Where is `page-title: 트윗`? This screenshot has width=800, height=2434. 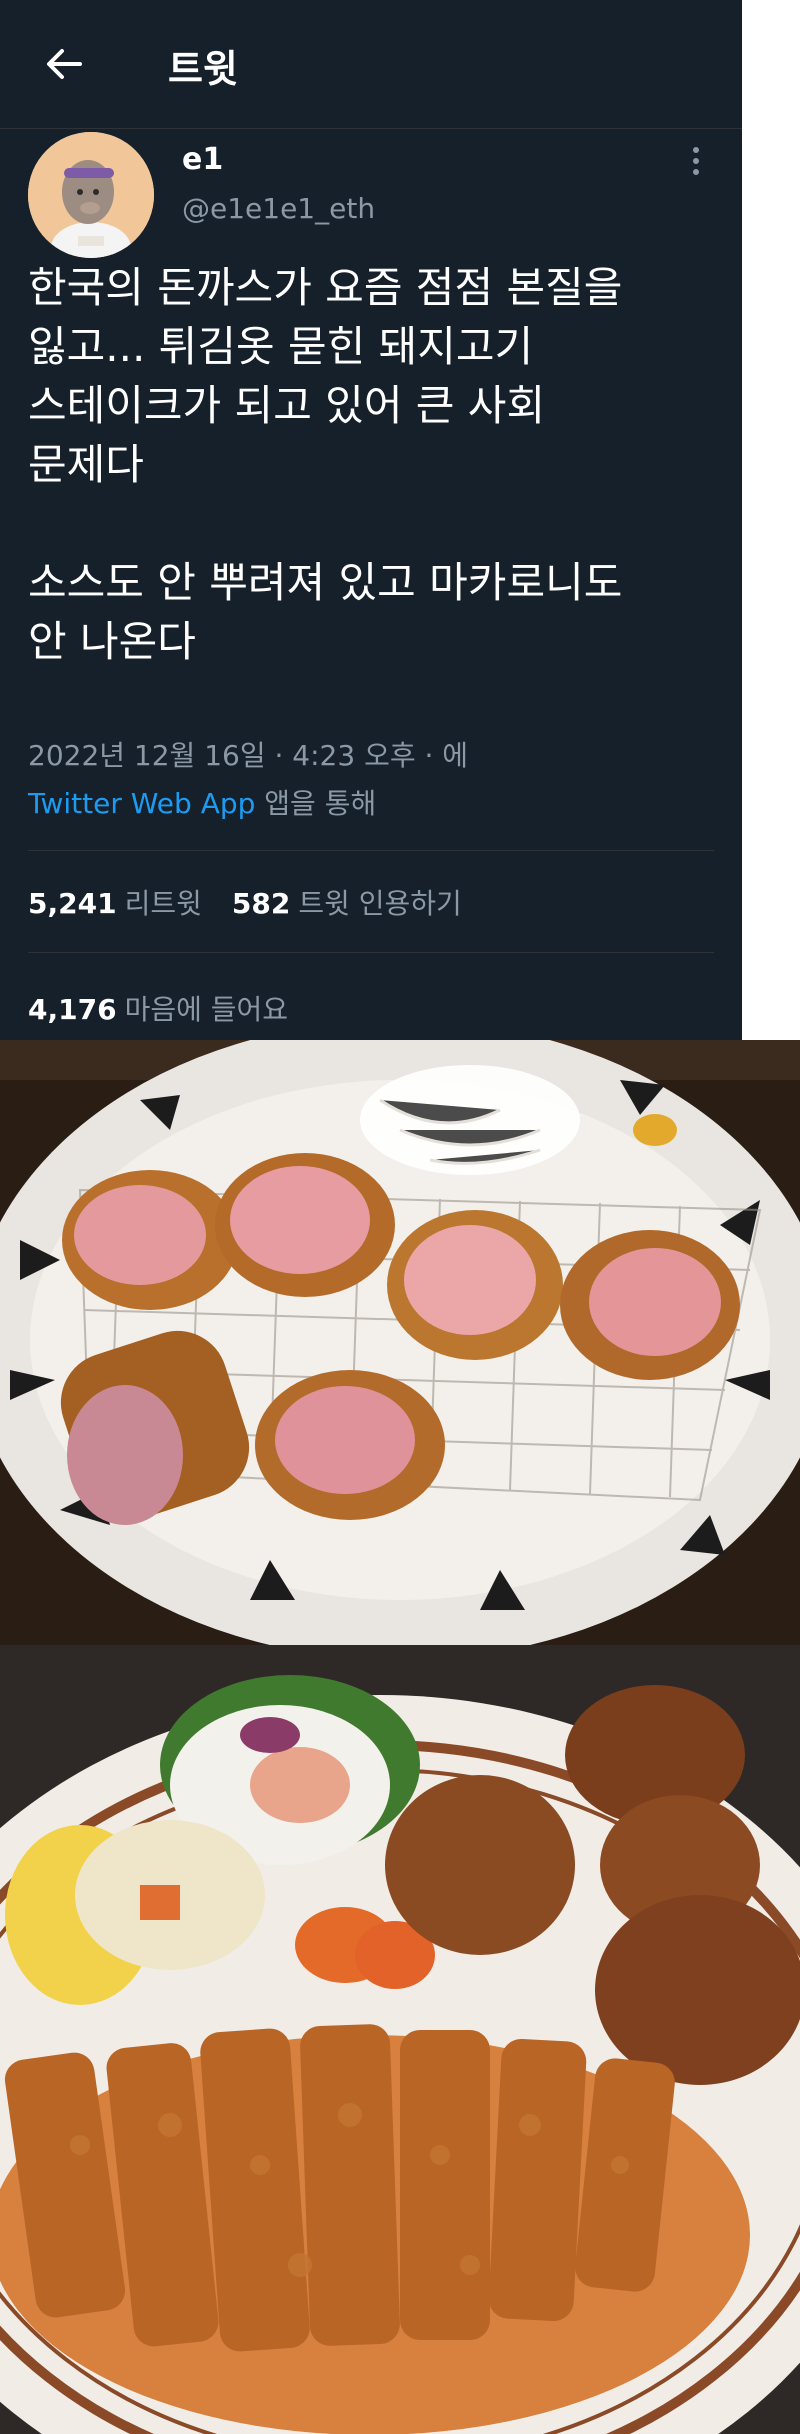 page-title: 트윗 is located at coordinates (203, 69).